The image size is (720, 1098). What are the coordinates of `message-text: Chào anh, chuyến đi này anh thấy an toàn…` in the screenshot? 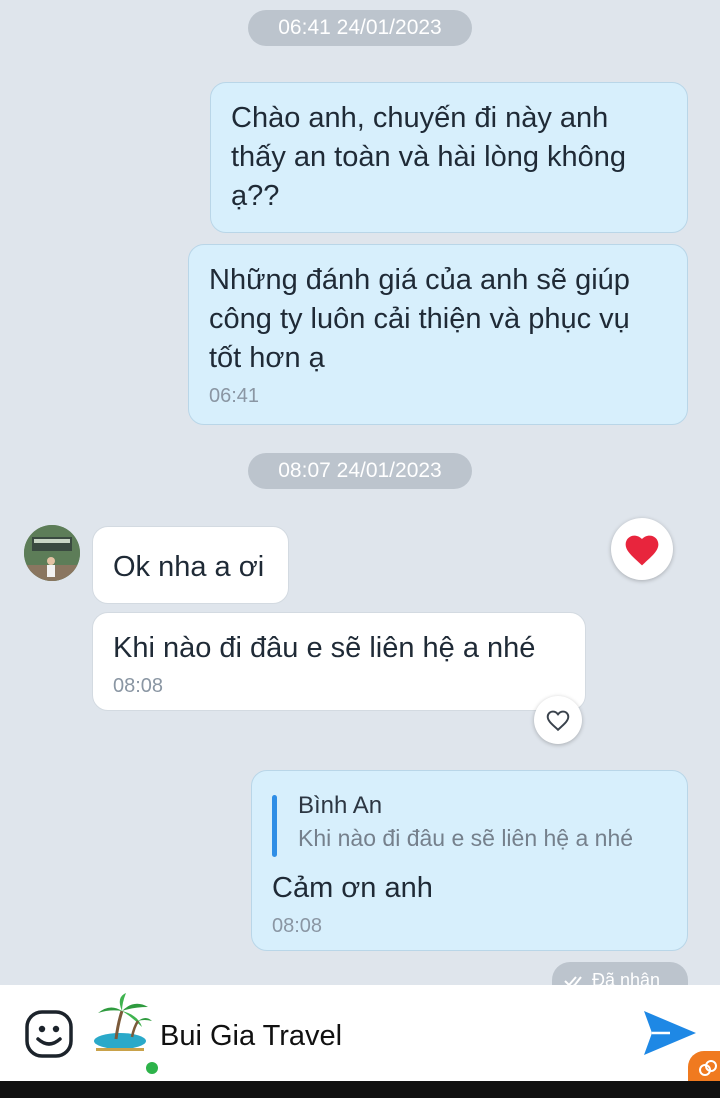 It's located at (429, 157).